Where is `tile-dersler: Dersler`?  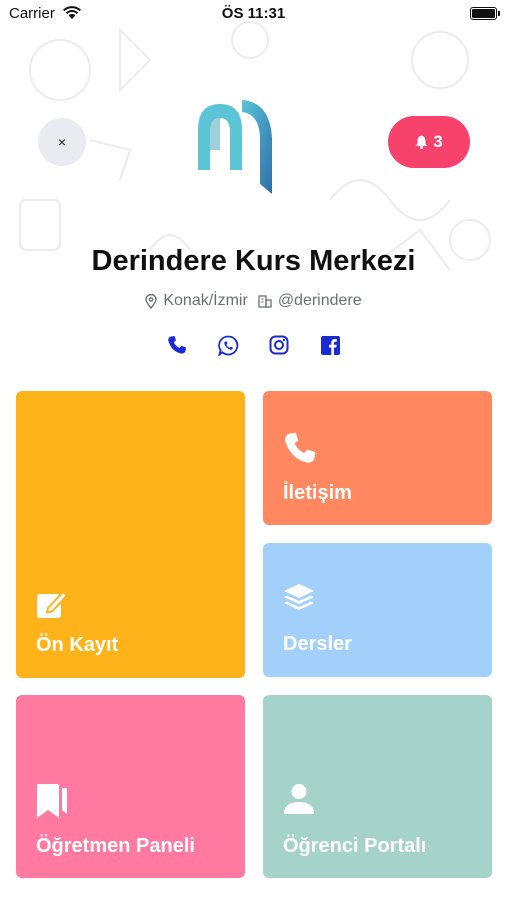 tile-dersler: Dersler is located at coordinates (377, 610).